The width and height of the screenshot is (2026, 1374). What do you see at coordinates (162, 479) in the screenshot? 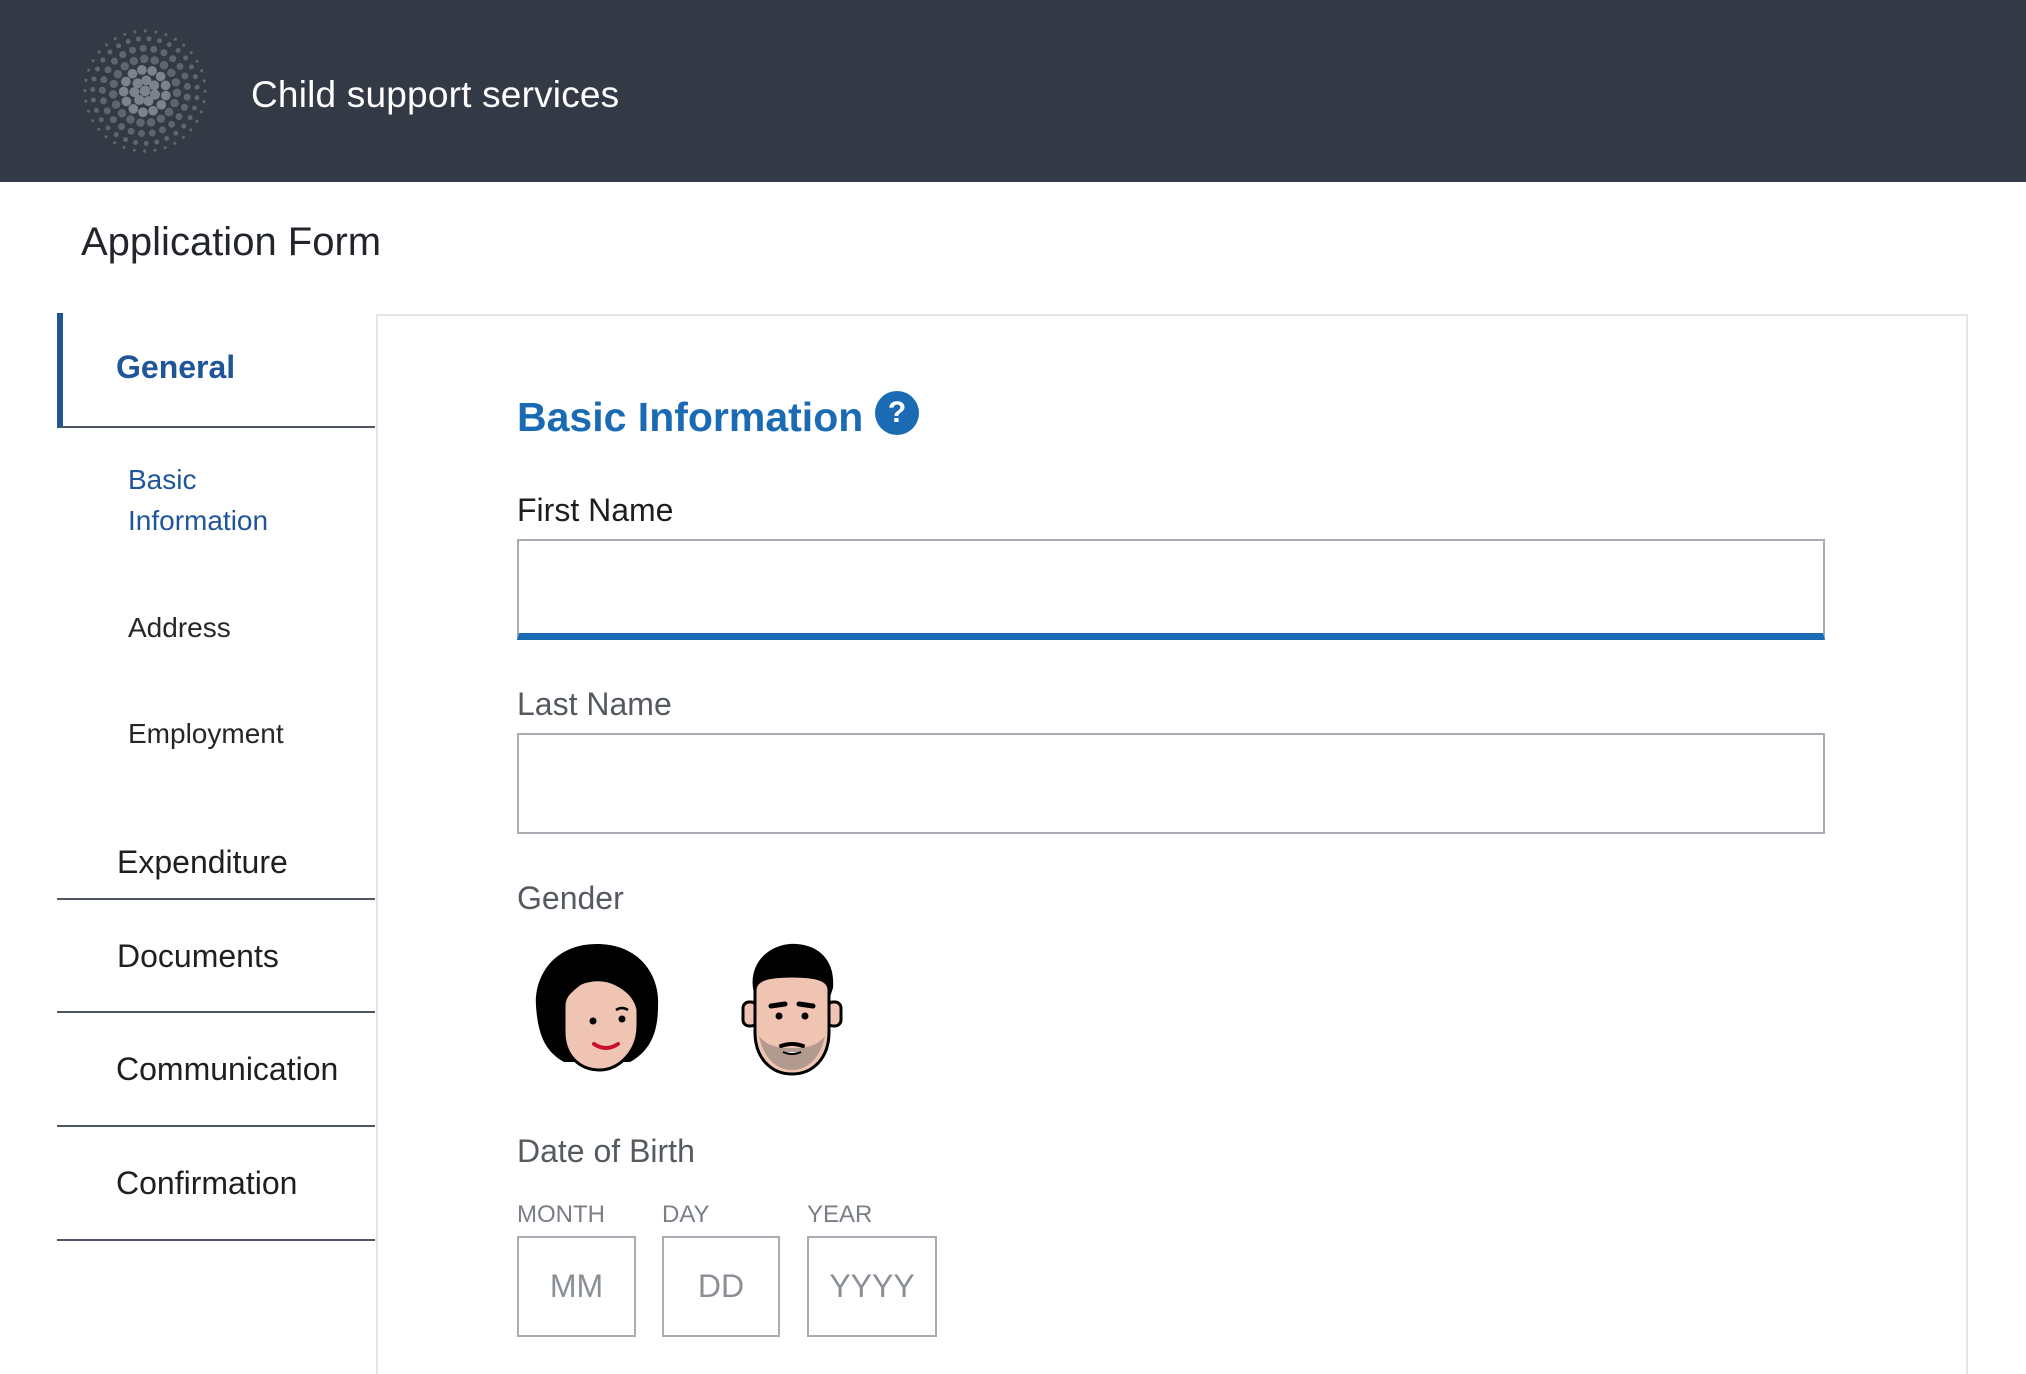
I see `nav-item-label-line1: Basic` at bounding box center [162, 479].